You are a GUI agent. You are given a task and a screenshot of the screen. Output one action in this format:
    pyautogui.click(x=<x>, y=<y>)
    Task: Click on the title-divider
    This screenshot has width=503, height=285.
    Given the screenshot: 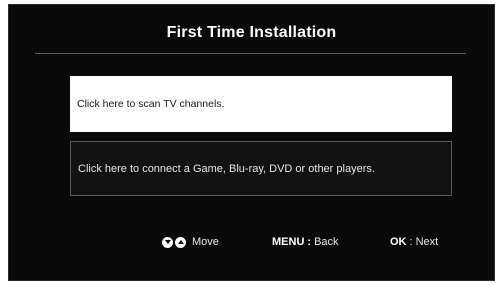 What is the action you would take?
    pyautogui.click(x=250, y=53)
    